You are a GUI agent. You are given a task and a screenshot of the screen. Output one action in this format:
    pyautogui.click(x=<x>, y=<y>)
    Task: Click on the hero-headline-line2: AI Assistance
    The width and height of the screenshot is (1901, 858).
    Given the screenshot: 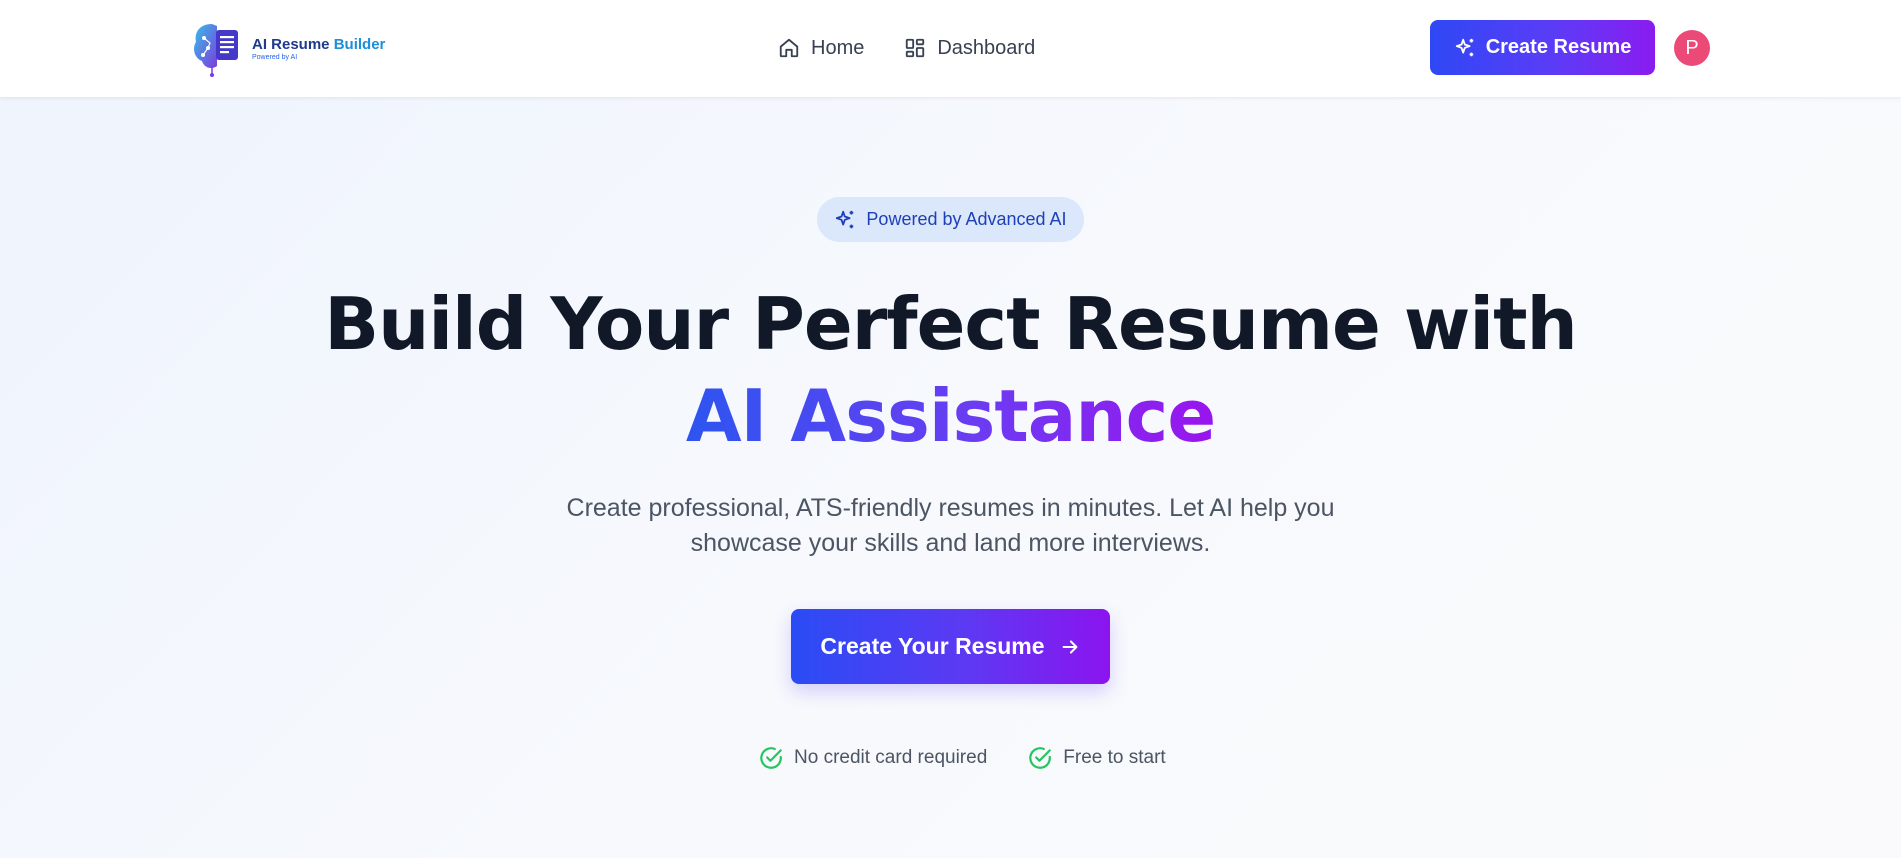 What is the action you would take?
    pyautogui.click(x=951, y=416)
    